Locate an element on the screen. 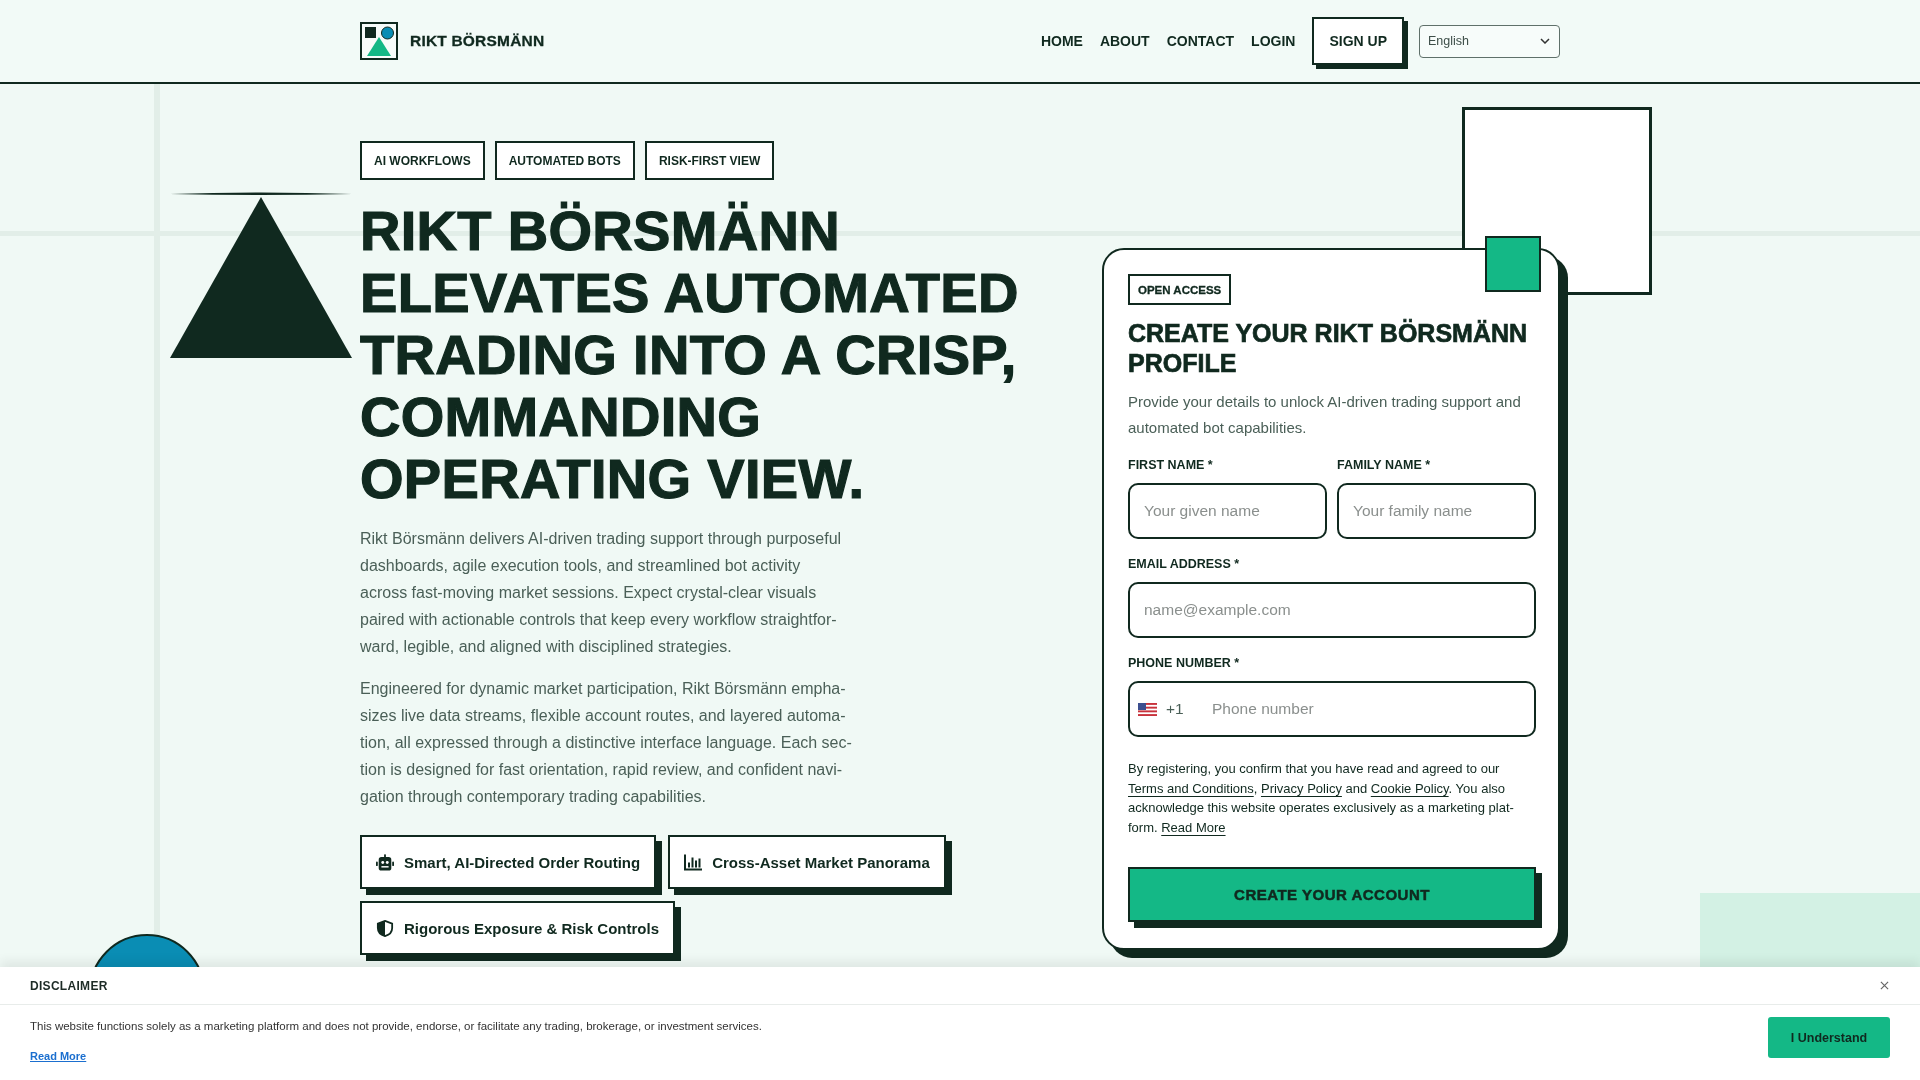  robot-icon is located at coordinates (385, 862).